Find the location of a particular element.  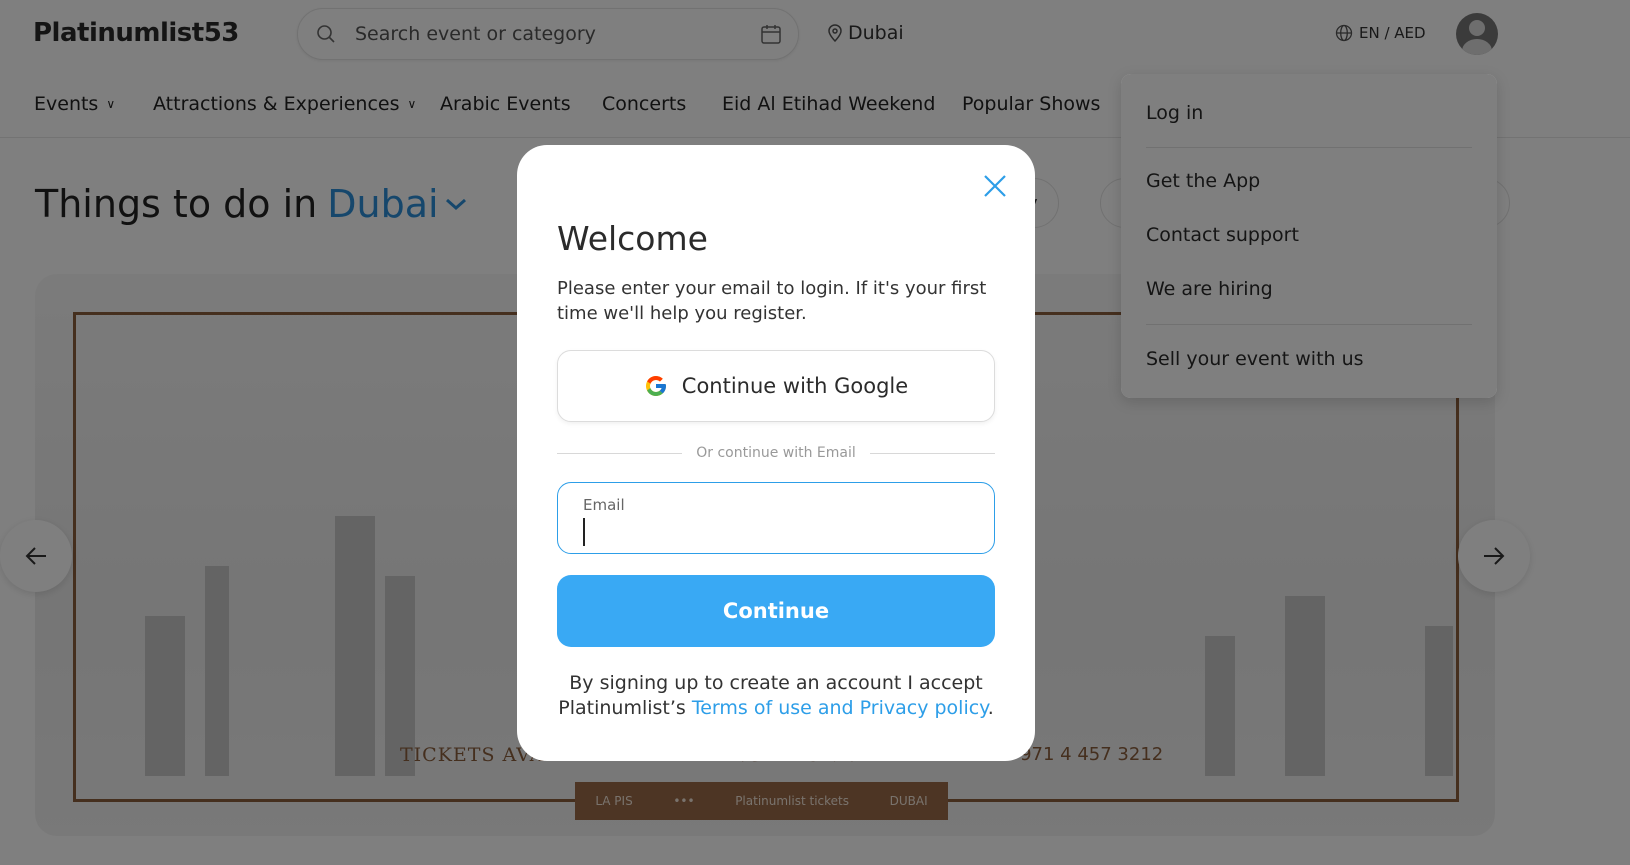

email-label: Email is located at coordinates (604, 505).